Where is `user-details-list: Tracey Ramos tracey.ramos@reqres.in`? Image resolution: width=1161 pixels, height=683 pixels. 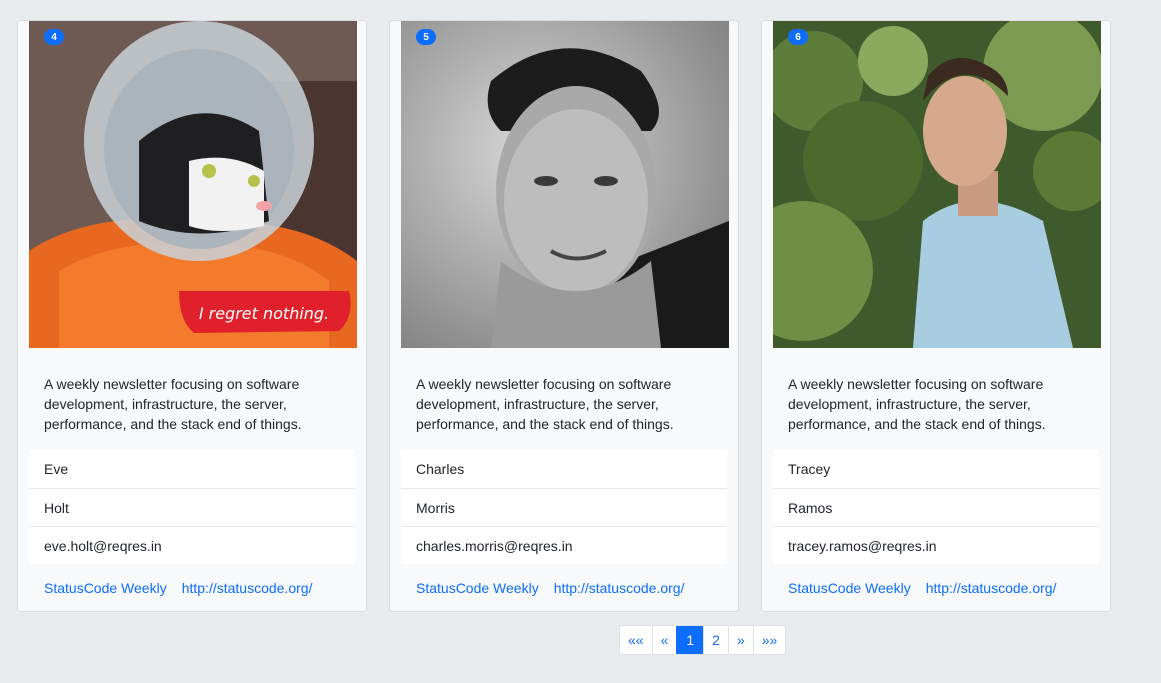 user-details-list: Tracey Ramos tracey.ramos@reqres.in is located at coordinates (936, 507).